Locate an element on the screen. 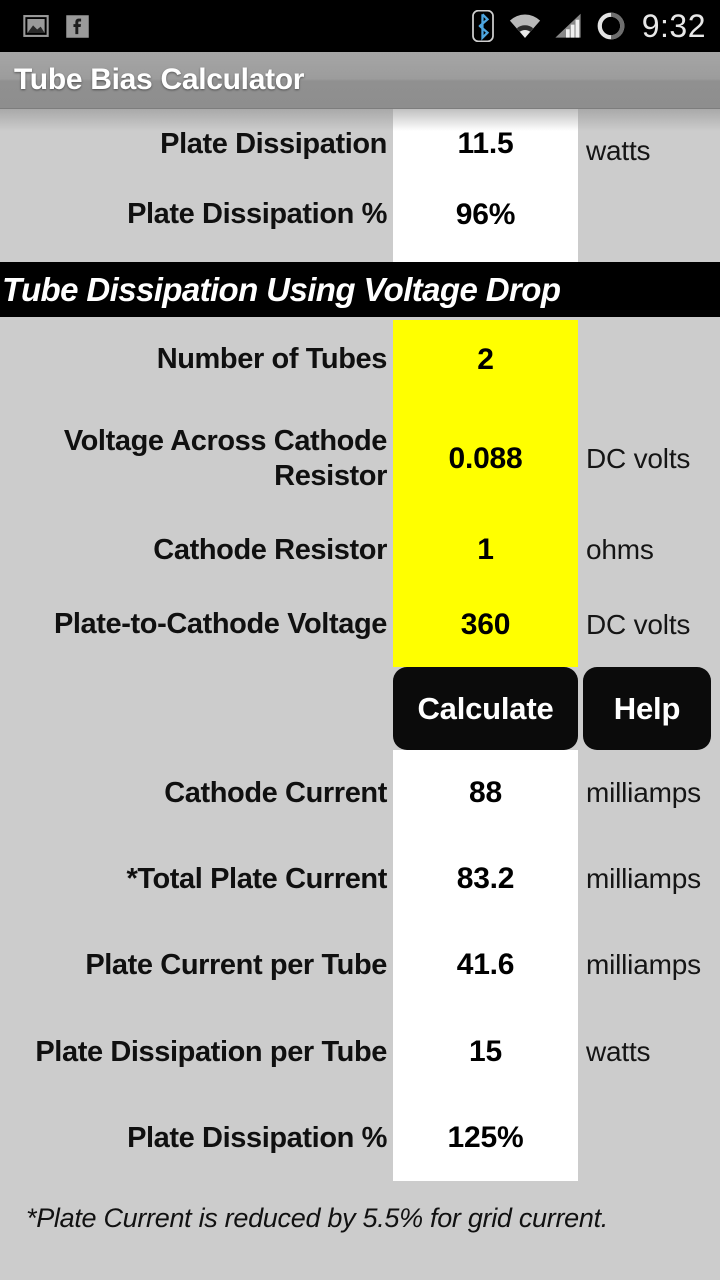 This screenshot has height=1280, width=720. row-label: Number of Tubes is located at coordinates (272, 359).